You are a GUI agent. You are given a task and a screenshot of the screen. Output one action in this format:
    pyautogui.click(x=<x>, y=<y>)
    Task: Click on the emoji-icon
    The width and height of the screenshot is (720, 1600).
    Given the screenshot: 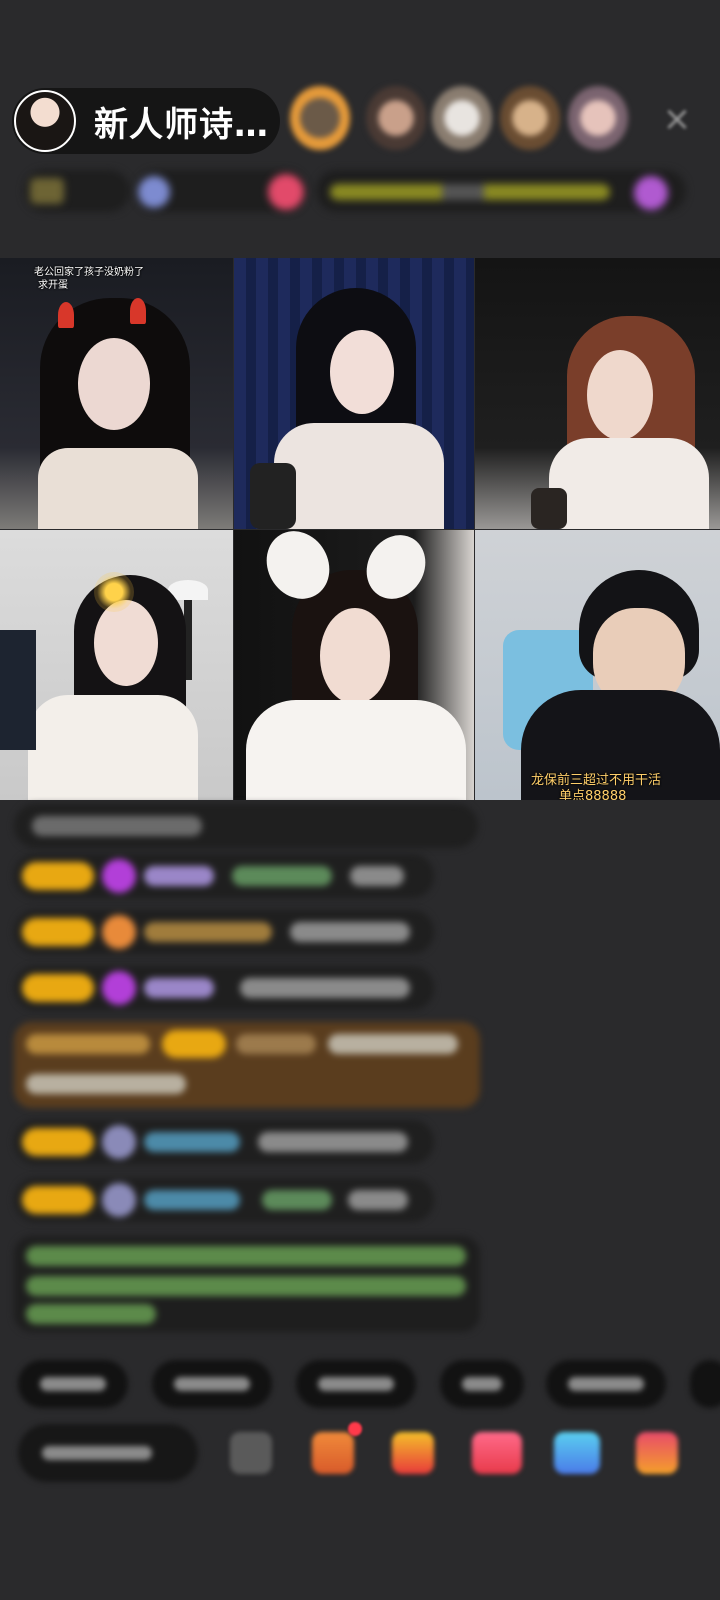 What is the action you would take?
    pyautogui.click(x=251, y=1453)
    